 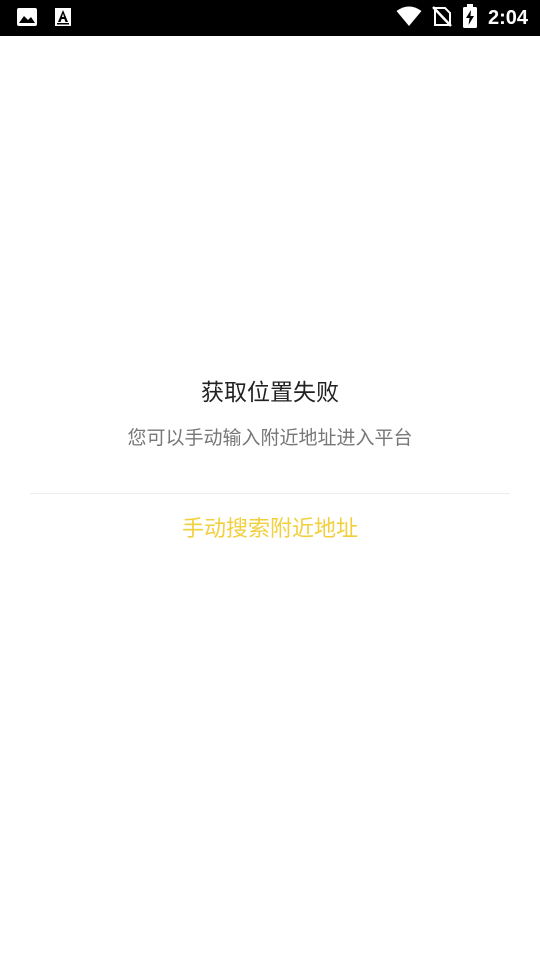 What do you see at coordinates (44, 19) in the screenshot?
I see `notification-icons` at bounding box center [44, 19].